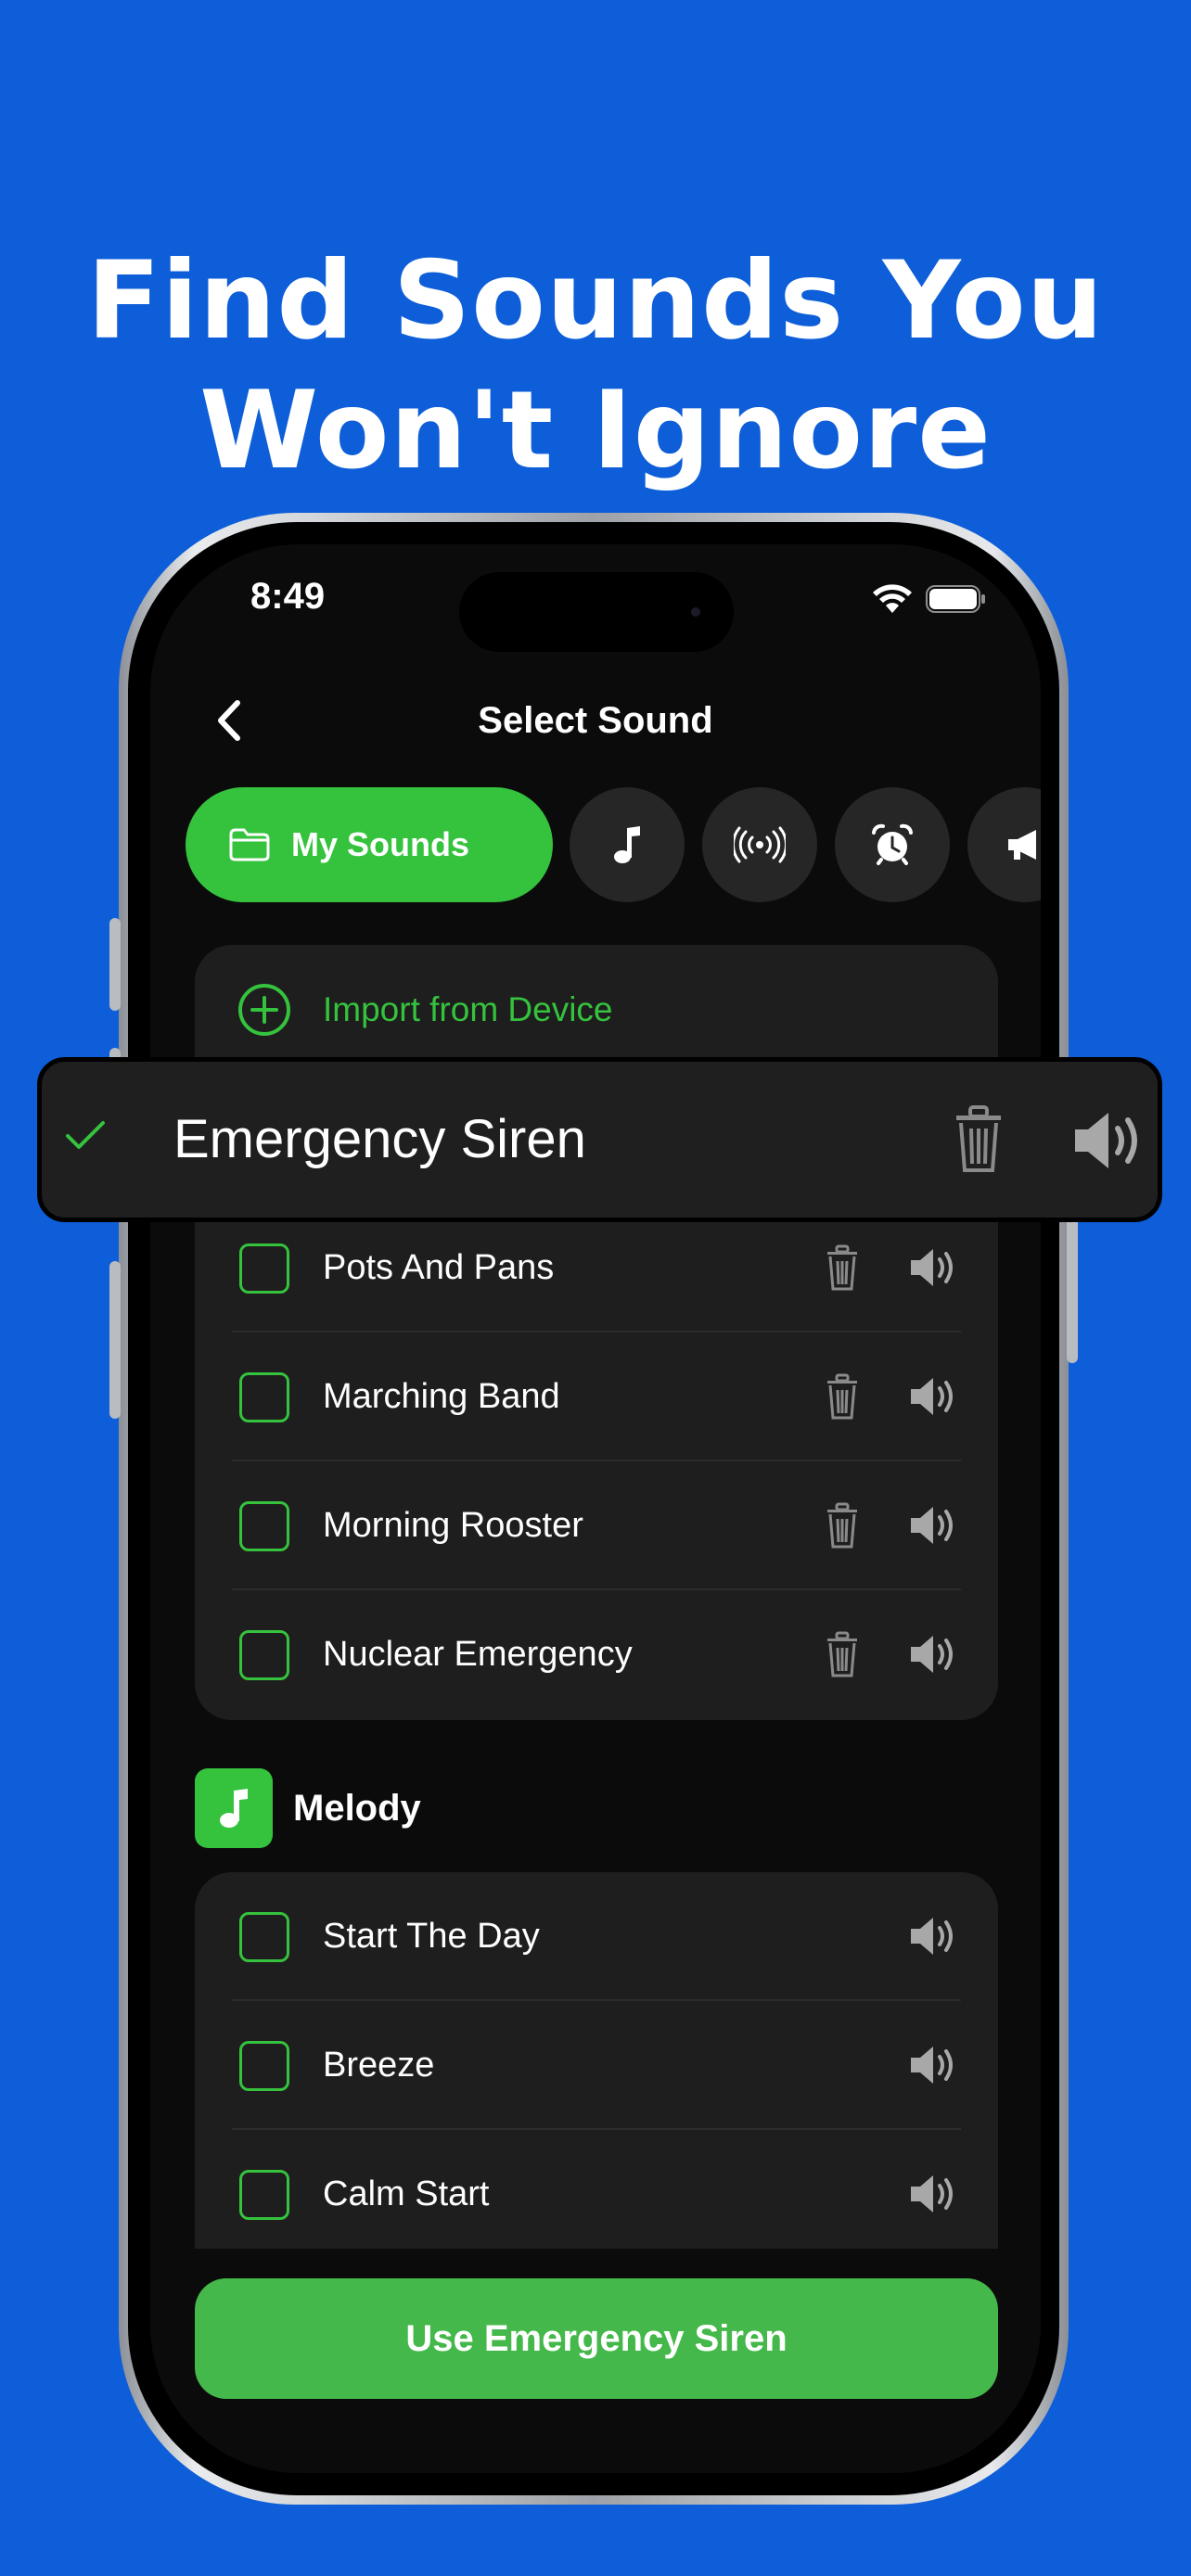  Describe the element at coordinates (406, 2193) in the screenshot. I see `sound-label: Calm Start` at that location.